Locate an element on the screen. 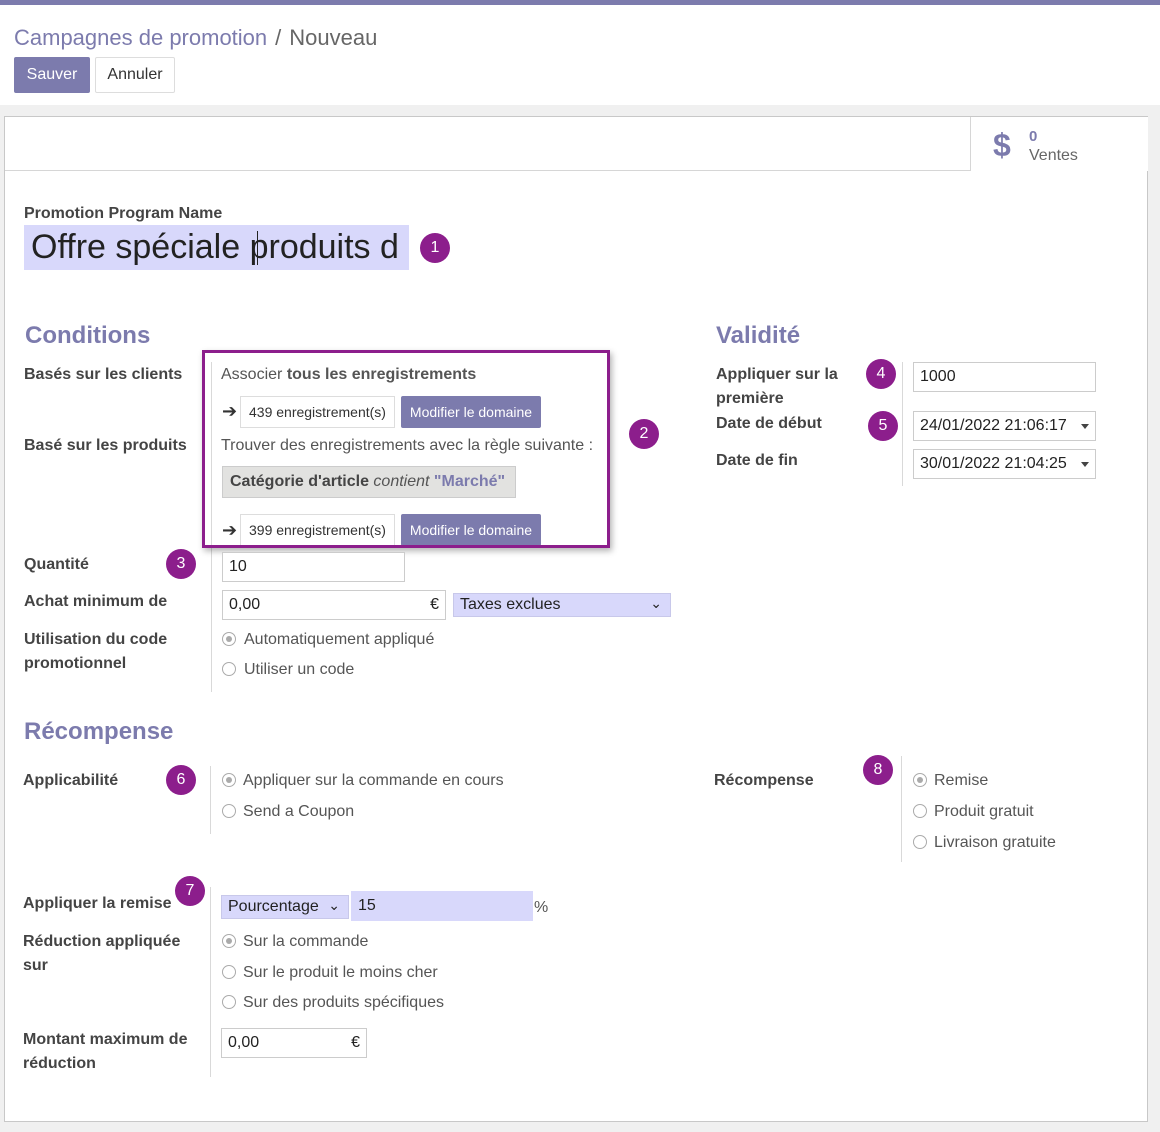 Image resolution: width=1160 pixels, height=1132 pixels. tax-select: Taxes exclues ⌄ is located at coordinates (562, 605).